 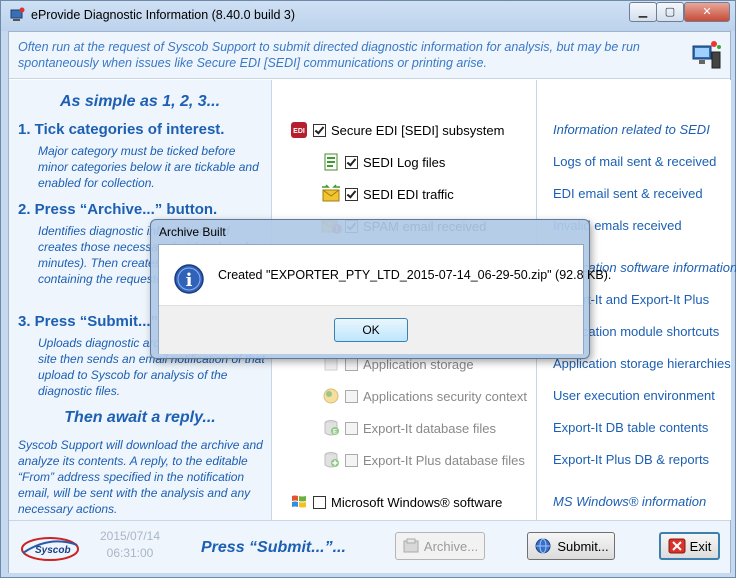 I want to click on category-info-link: Export-It Plus DB & reports, so click(x=631, y=459).